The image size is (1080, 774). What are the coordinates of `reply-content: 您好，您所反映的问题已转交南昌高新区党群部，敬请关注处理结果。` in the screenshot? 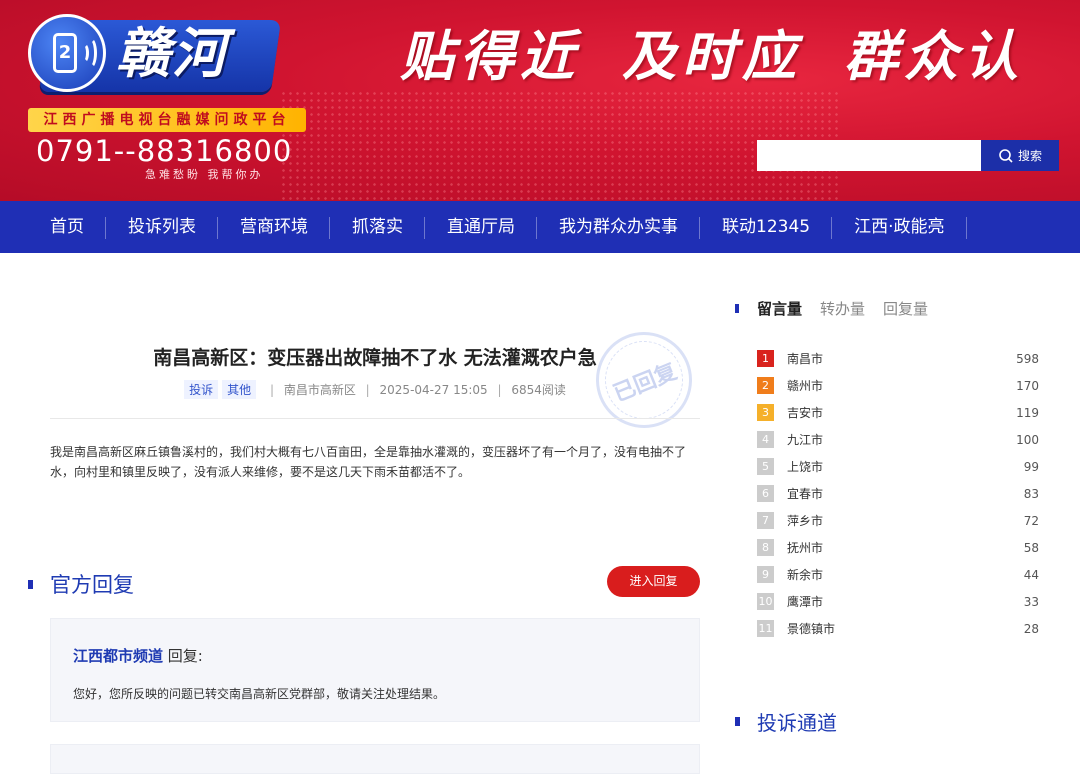 It's located at (259, 694).